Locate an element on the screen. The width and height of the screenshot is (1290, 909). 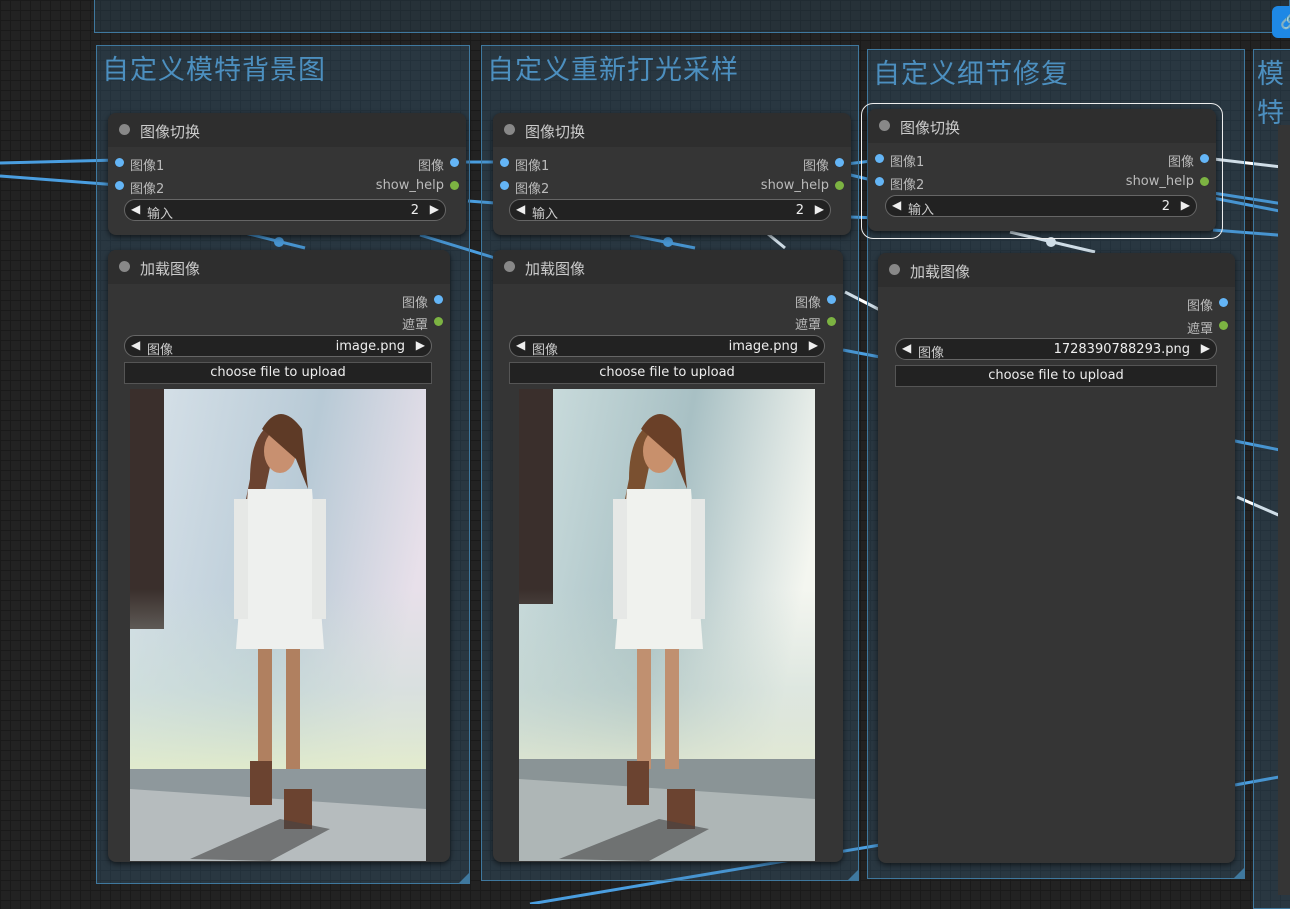
group-title: 模特 is located at coordinates (1270, 94).